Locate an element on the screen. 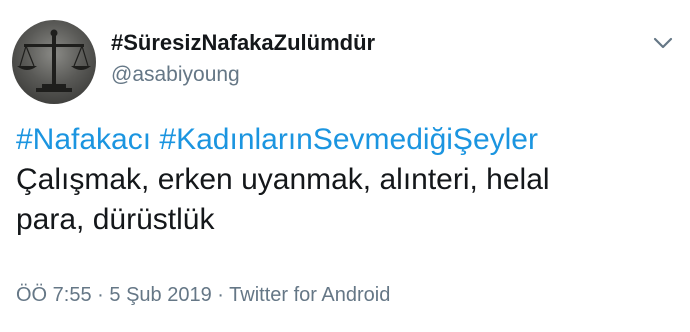 The width and height of the screenshot is (690, 332). scales-of-justice-icon is located at coordinates (54, 60).